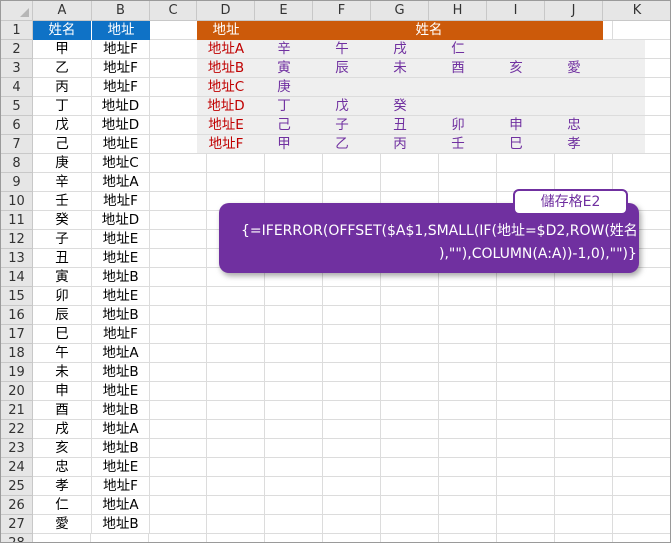 The height and width of the screenshot is (543, 671). What do you see at coordinates (62, 391) in the screenshot?
I see `name-cell: 申` at bounding box center [62, 391].